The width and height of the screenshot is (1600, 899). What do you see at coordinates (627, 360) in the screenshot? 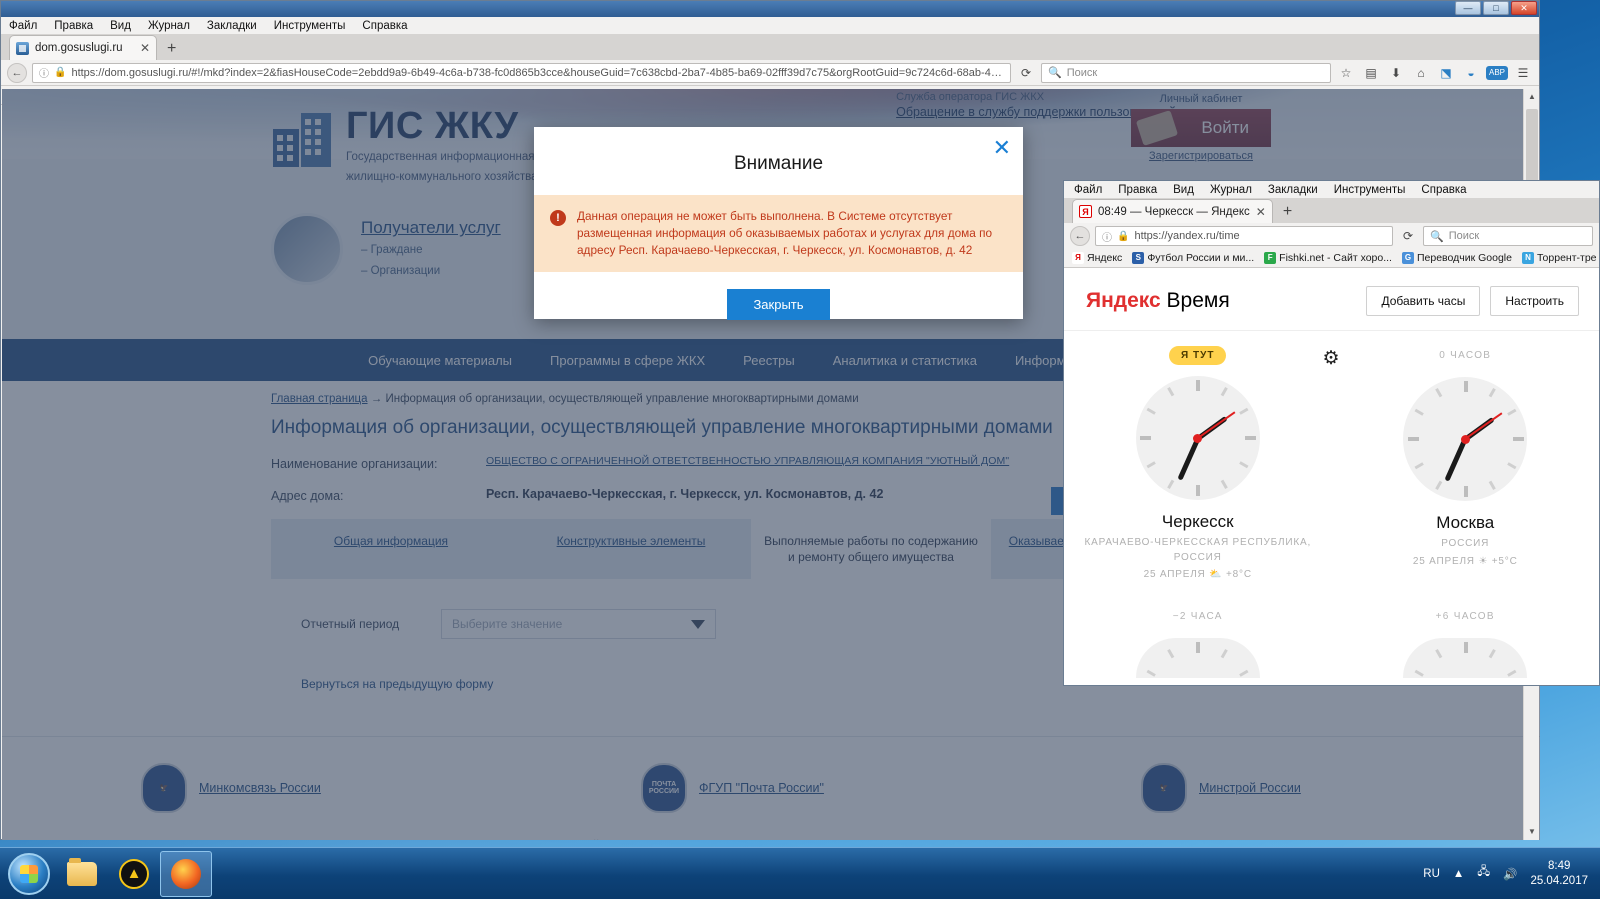
I see `nav-item-programs: Программы в сфере ЖКХ` at bounding box center [627, 360].